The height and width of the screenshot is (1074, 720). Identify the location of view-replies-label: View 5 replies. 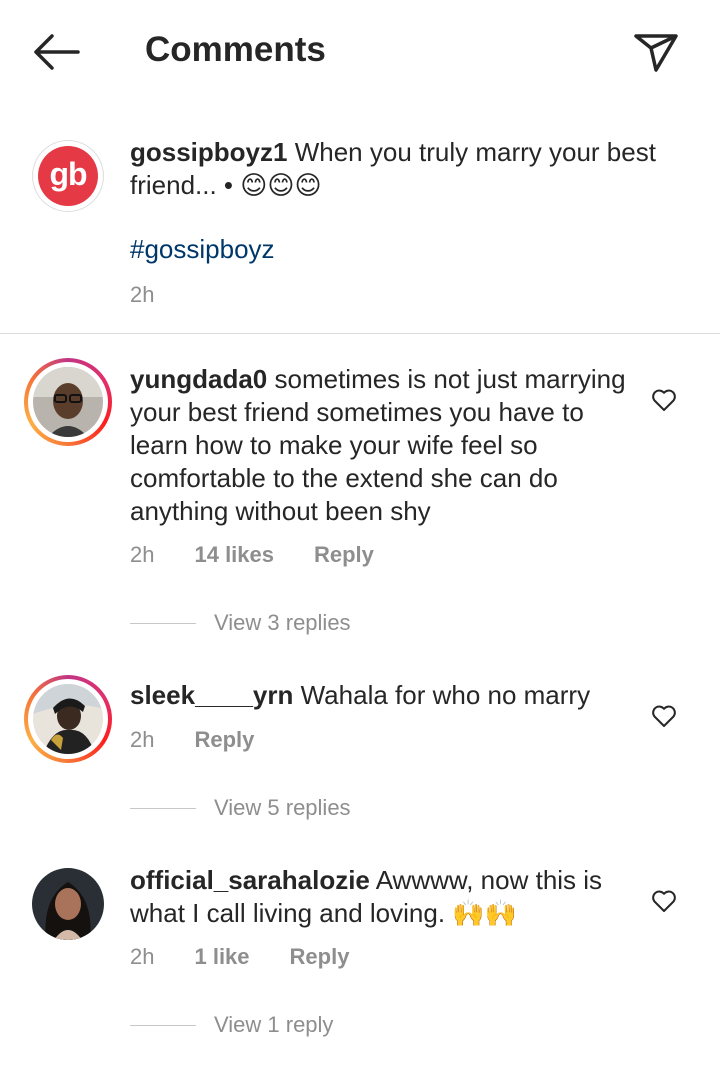
(282, 807).